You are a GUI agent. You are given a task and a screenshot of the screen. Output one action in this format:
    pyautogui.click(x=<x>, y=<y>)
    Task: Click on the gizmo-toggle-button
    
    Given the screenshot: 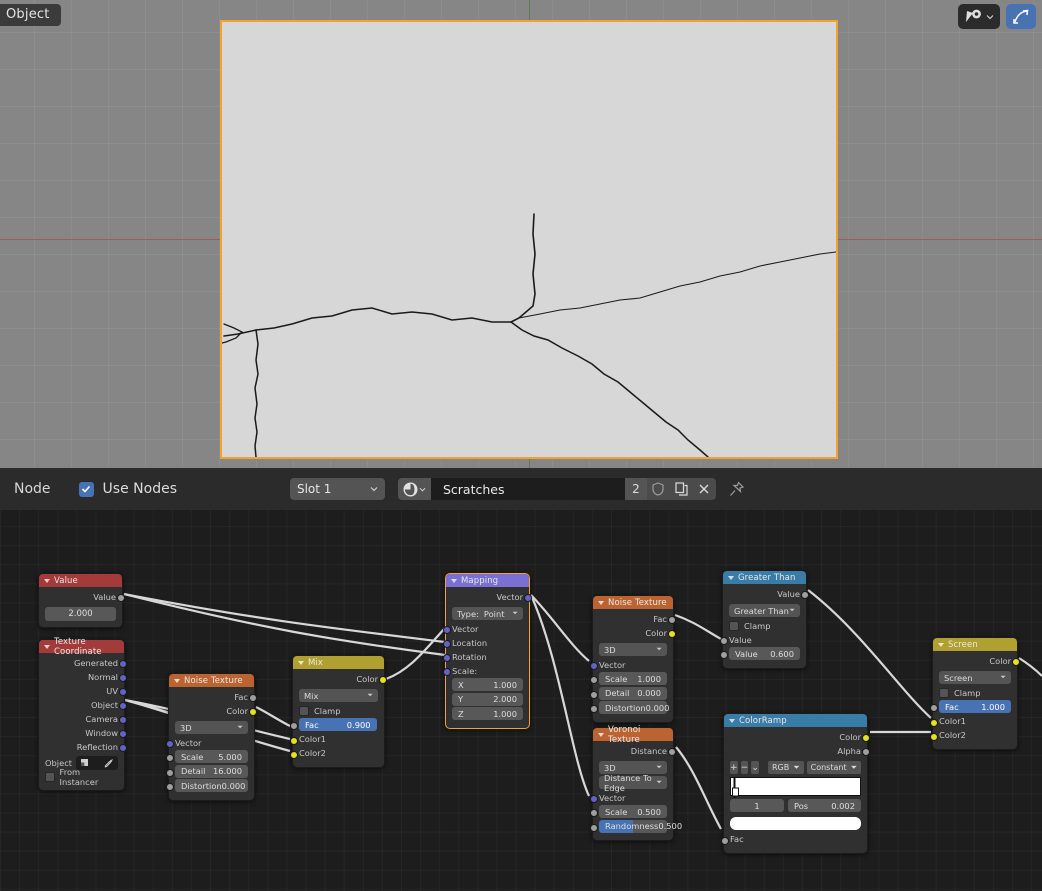 What is the action you would take?
    pyautogui.click(x=1021, y=16)
    